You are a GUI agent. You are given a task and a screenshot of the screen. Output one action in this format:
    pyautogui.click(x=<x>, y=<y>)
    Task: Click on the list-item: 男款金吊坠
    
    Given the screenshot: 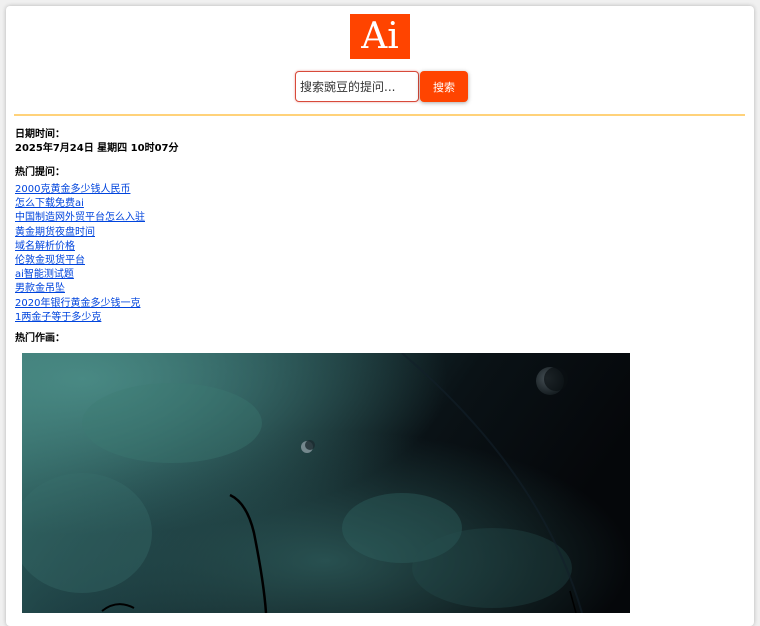 What is the action you would take?
    pyautogui.click(x=80, y=286)
    